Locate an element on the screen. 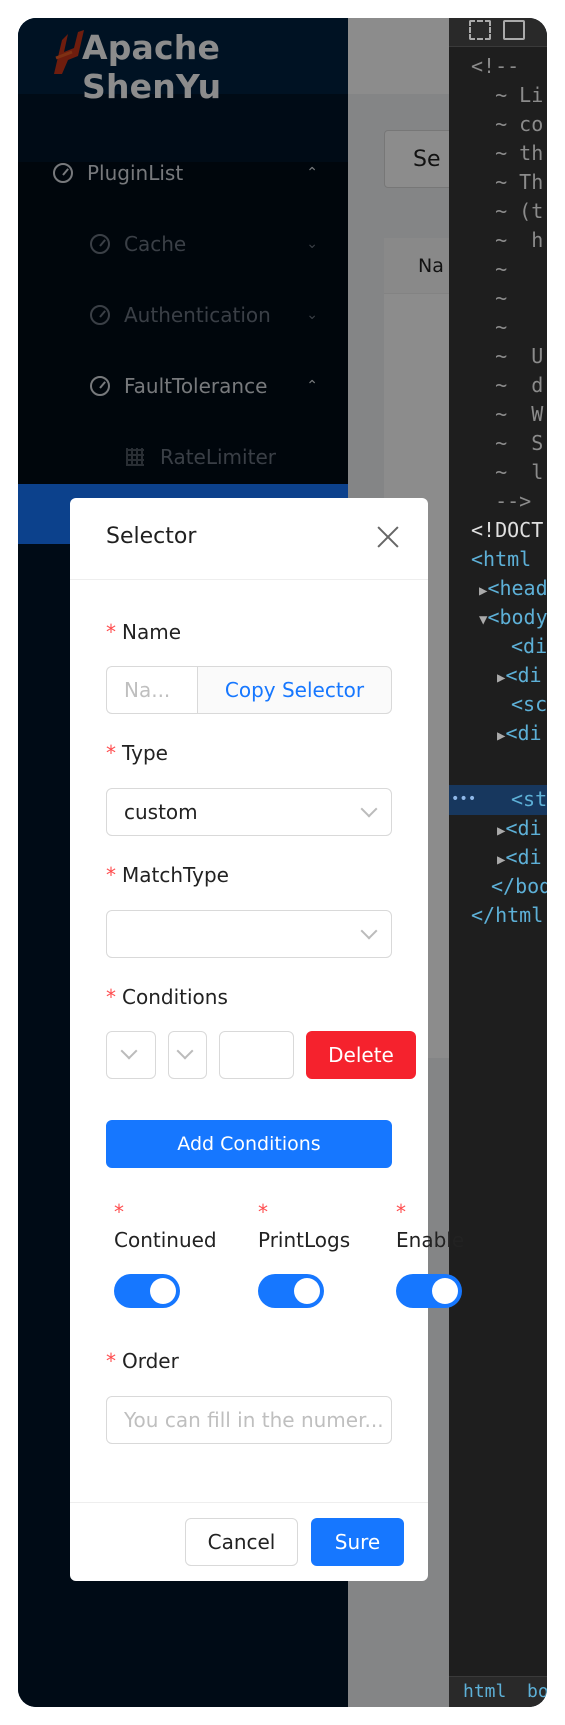 This screenshot has height=1725, width=565. code-head-node: ▶<head is located at coordinates (513, 590).